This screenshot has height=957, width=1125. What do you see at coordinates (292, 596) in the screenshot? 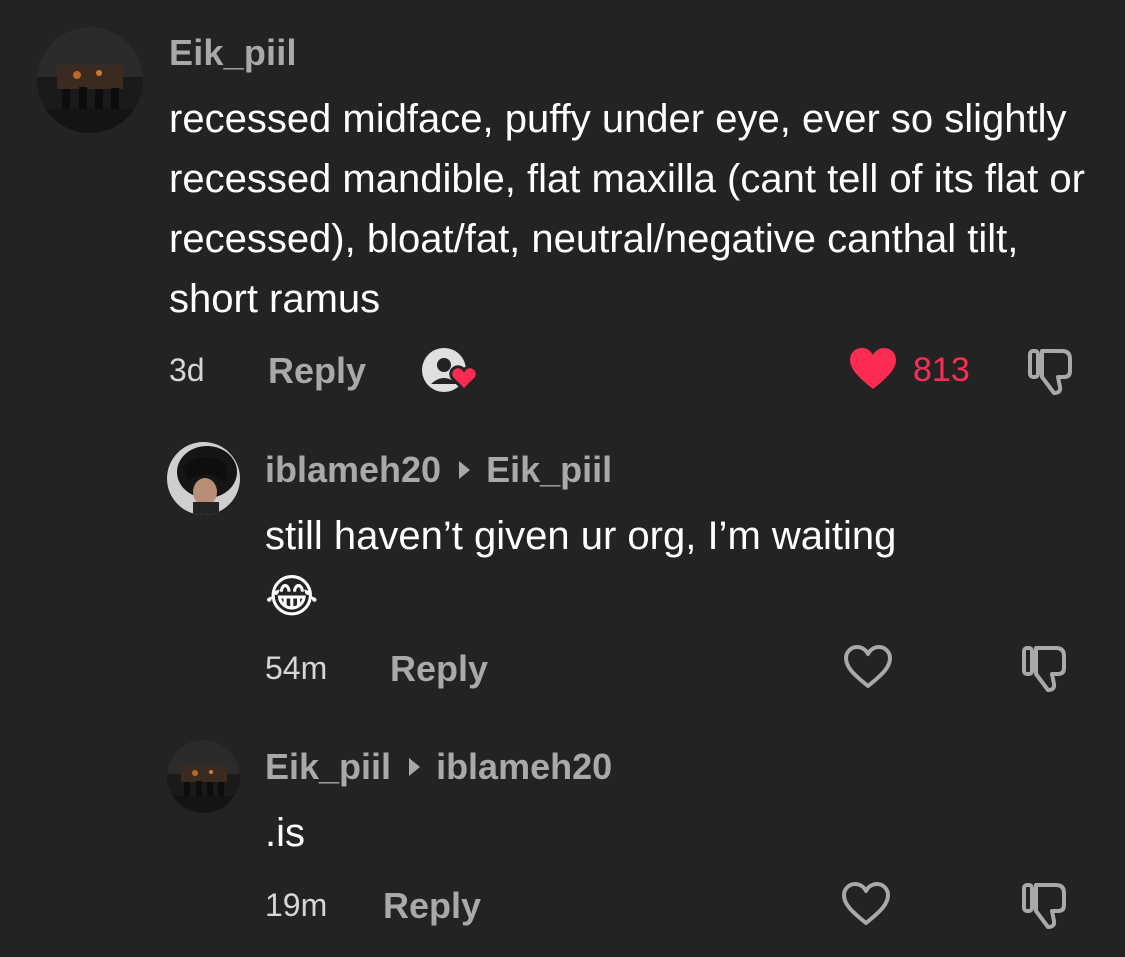
I see `laughing-emoji: 😂` at bounding box center [292, 596].